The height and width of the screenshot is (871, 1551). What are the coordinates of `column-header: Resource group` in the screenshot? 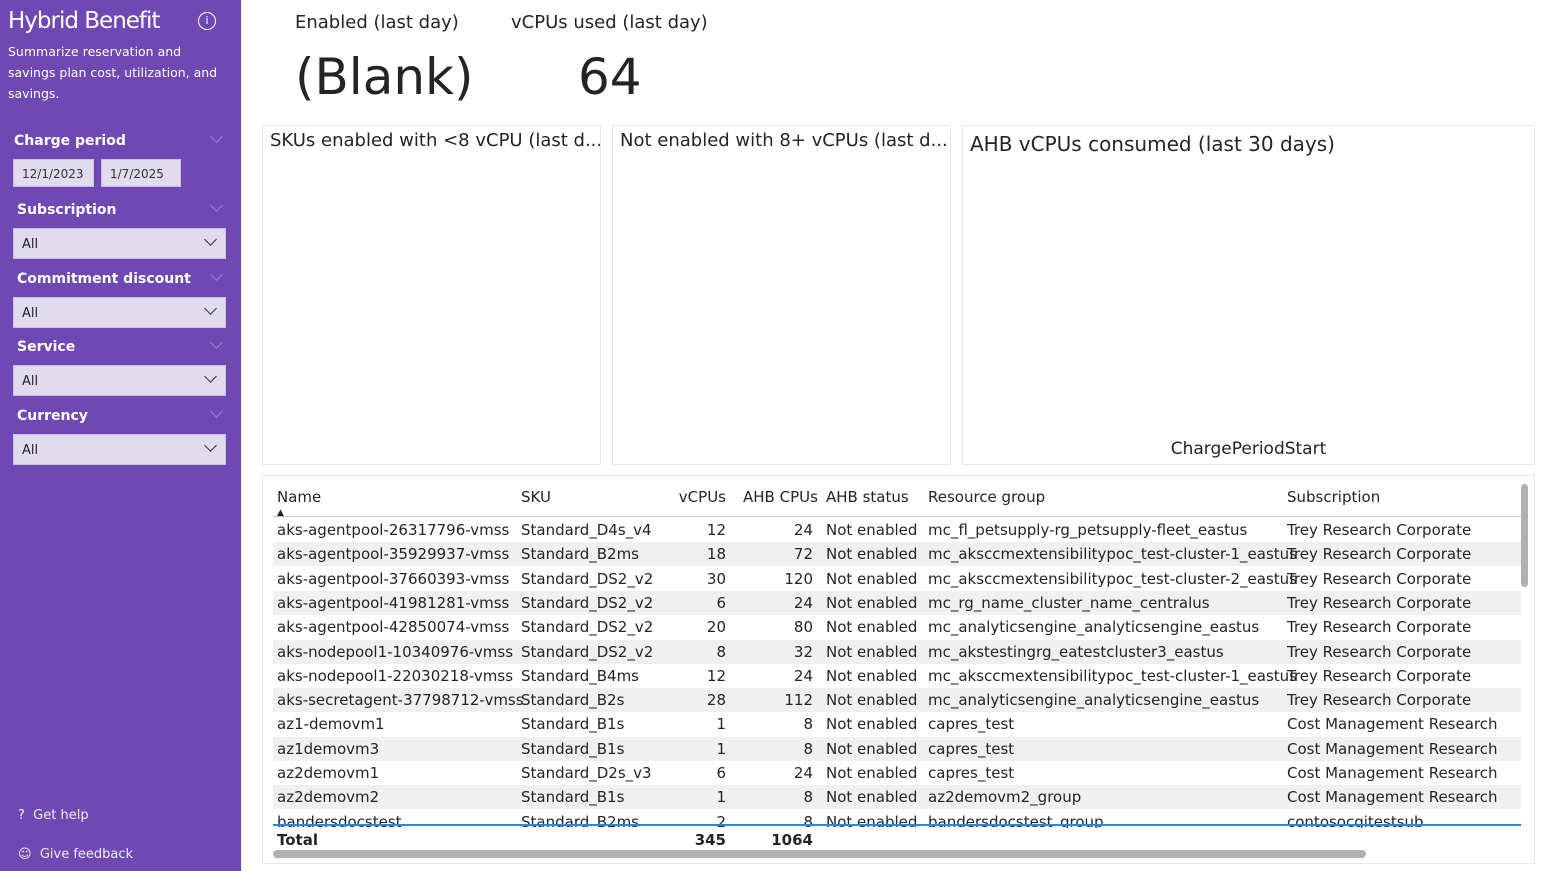 It's located at (986, 497).